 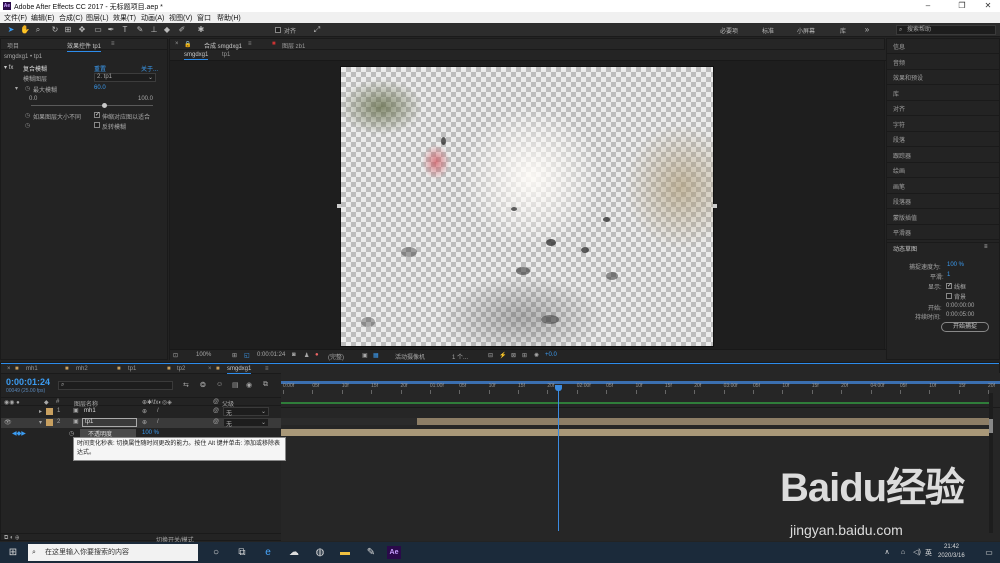 I want to click on current-time-display: 0:00:01:24, so click(x=28, y=382).